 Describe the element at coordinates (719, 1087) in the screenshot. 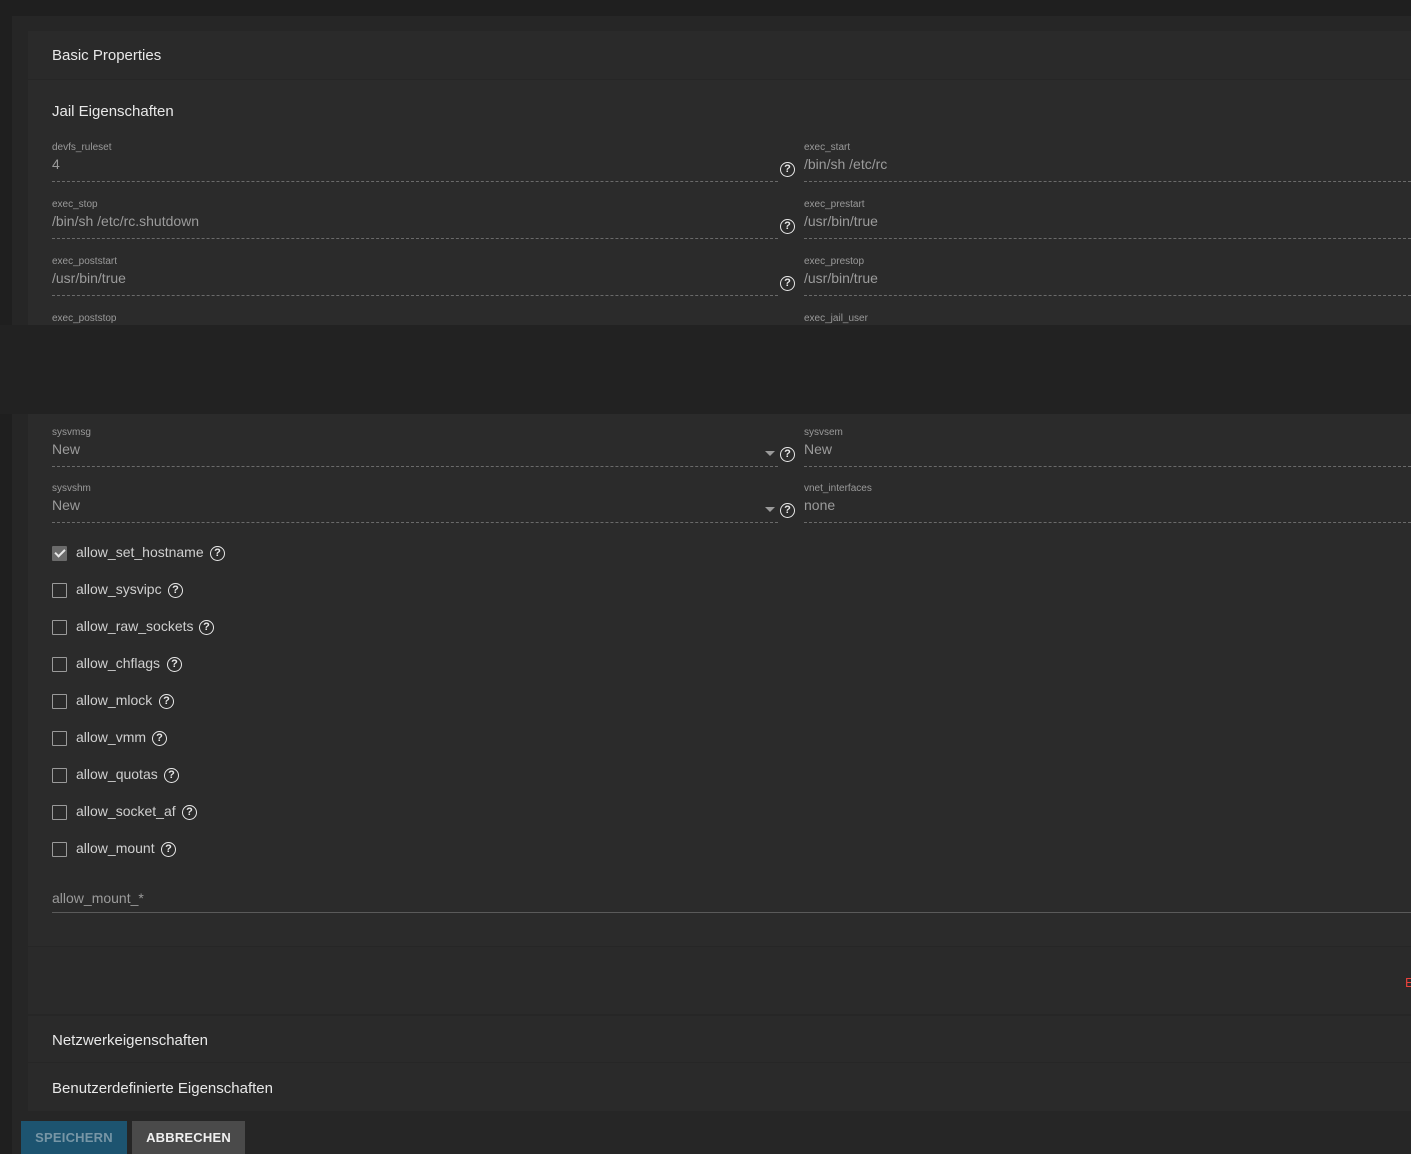

I see `section-custom-properties: Benutzerdefinierte Eigenschaften` at that location.